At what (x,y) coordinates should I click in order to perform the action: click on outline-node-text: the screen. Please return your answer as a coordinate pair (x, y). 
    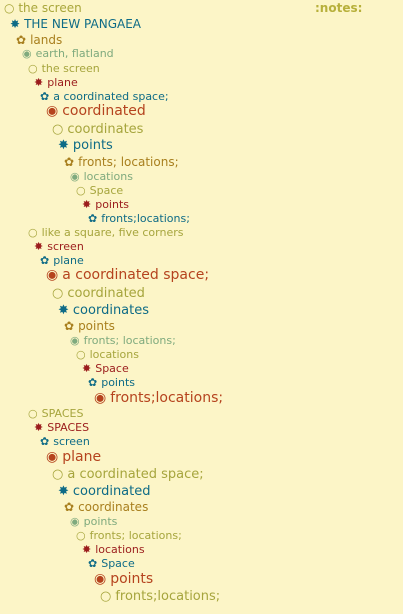
    Looking at the image, I should click on (70, 68).